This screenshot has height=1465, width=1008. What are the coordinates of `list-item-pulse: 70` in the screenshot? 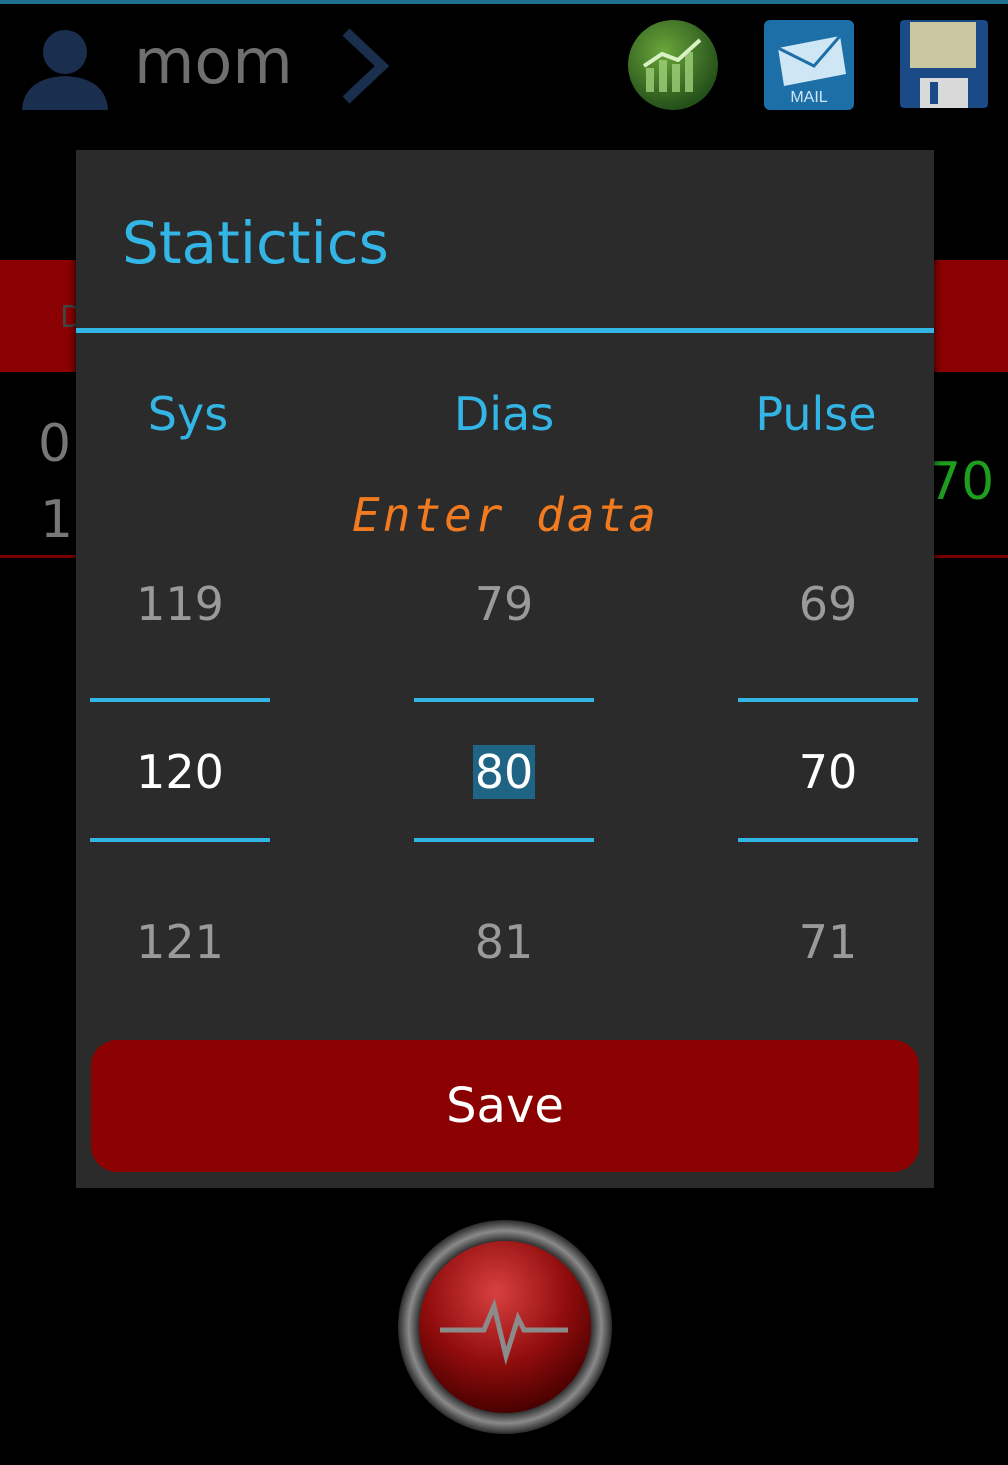 It's located at (961, 482).